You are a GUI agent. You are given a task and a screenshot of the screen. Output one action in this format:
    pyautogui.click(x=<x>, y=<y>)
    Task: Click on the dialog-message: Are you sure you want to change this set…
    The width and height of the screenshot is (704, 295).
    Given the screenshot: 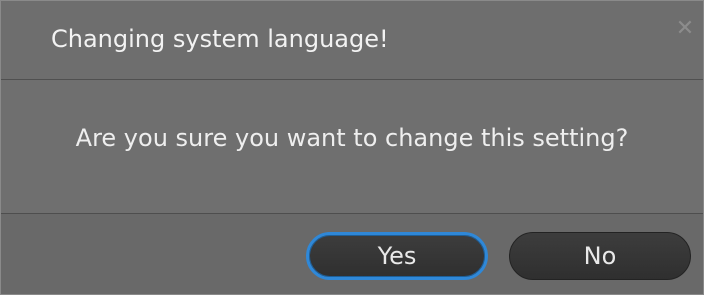 What is the action you would take?
    pyautogui.click(x=352, y=138)
    